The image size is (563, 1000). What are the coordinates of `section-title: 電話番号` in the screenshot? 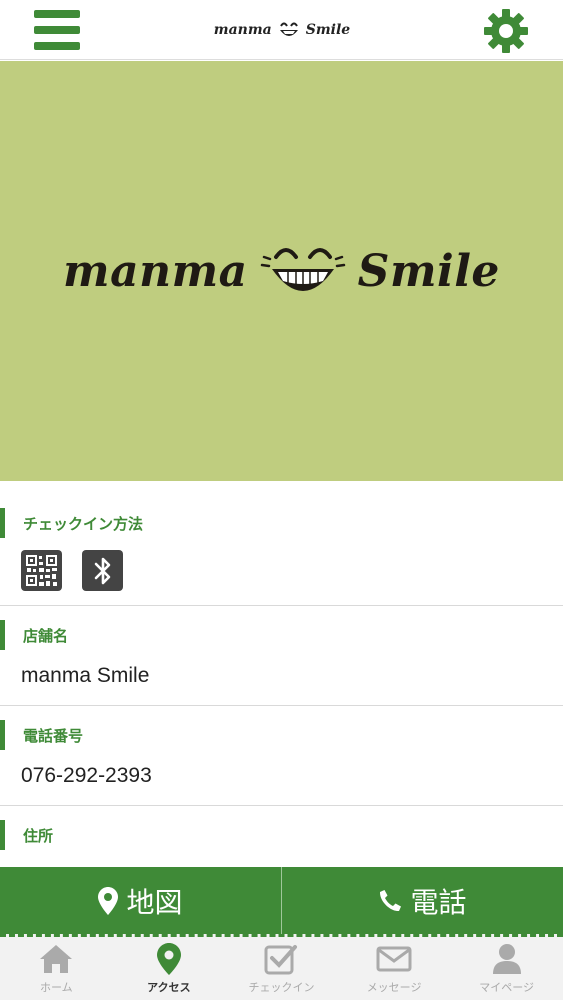 It's located at (41, 735).